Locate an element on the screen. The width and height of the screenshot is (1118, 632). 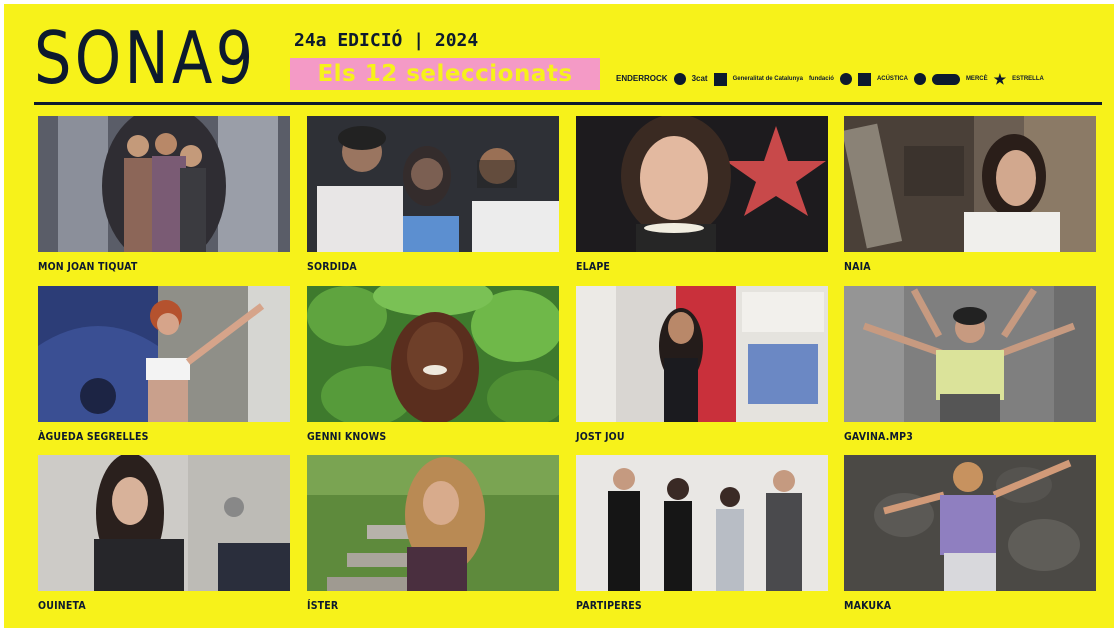
artist-photo-ister is located at coordinates (433, 523).